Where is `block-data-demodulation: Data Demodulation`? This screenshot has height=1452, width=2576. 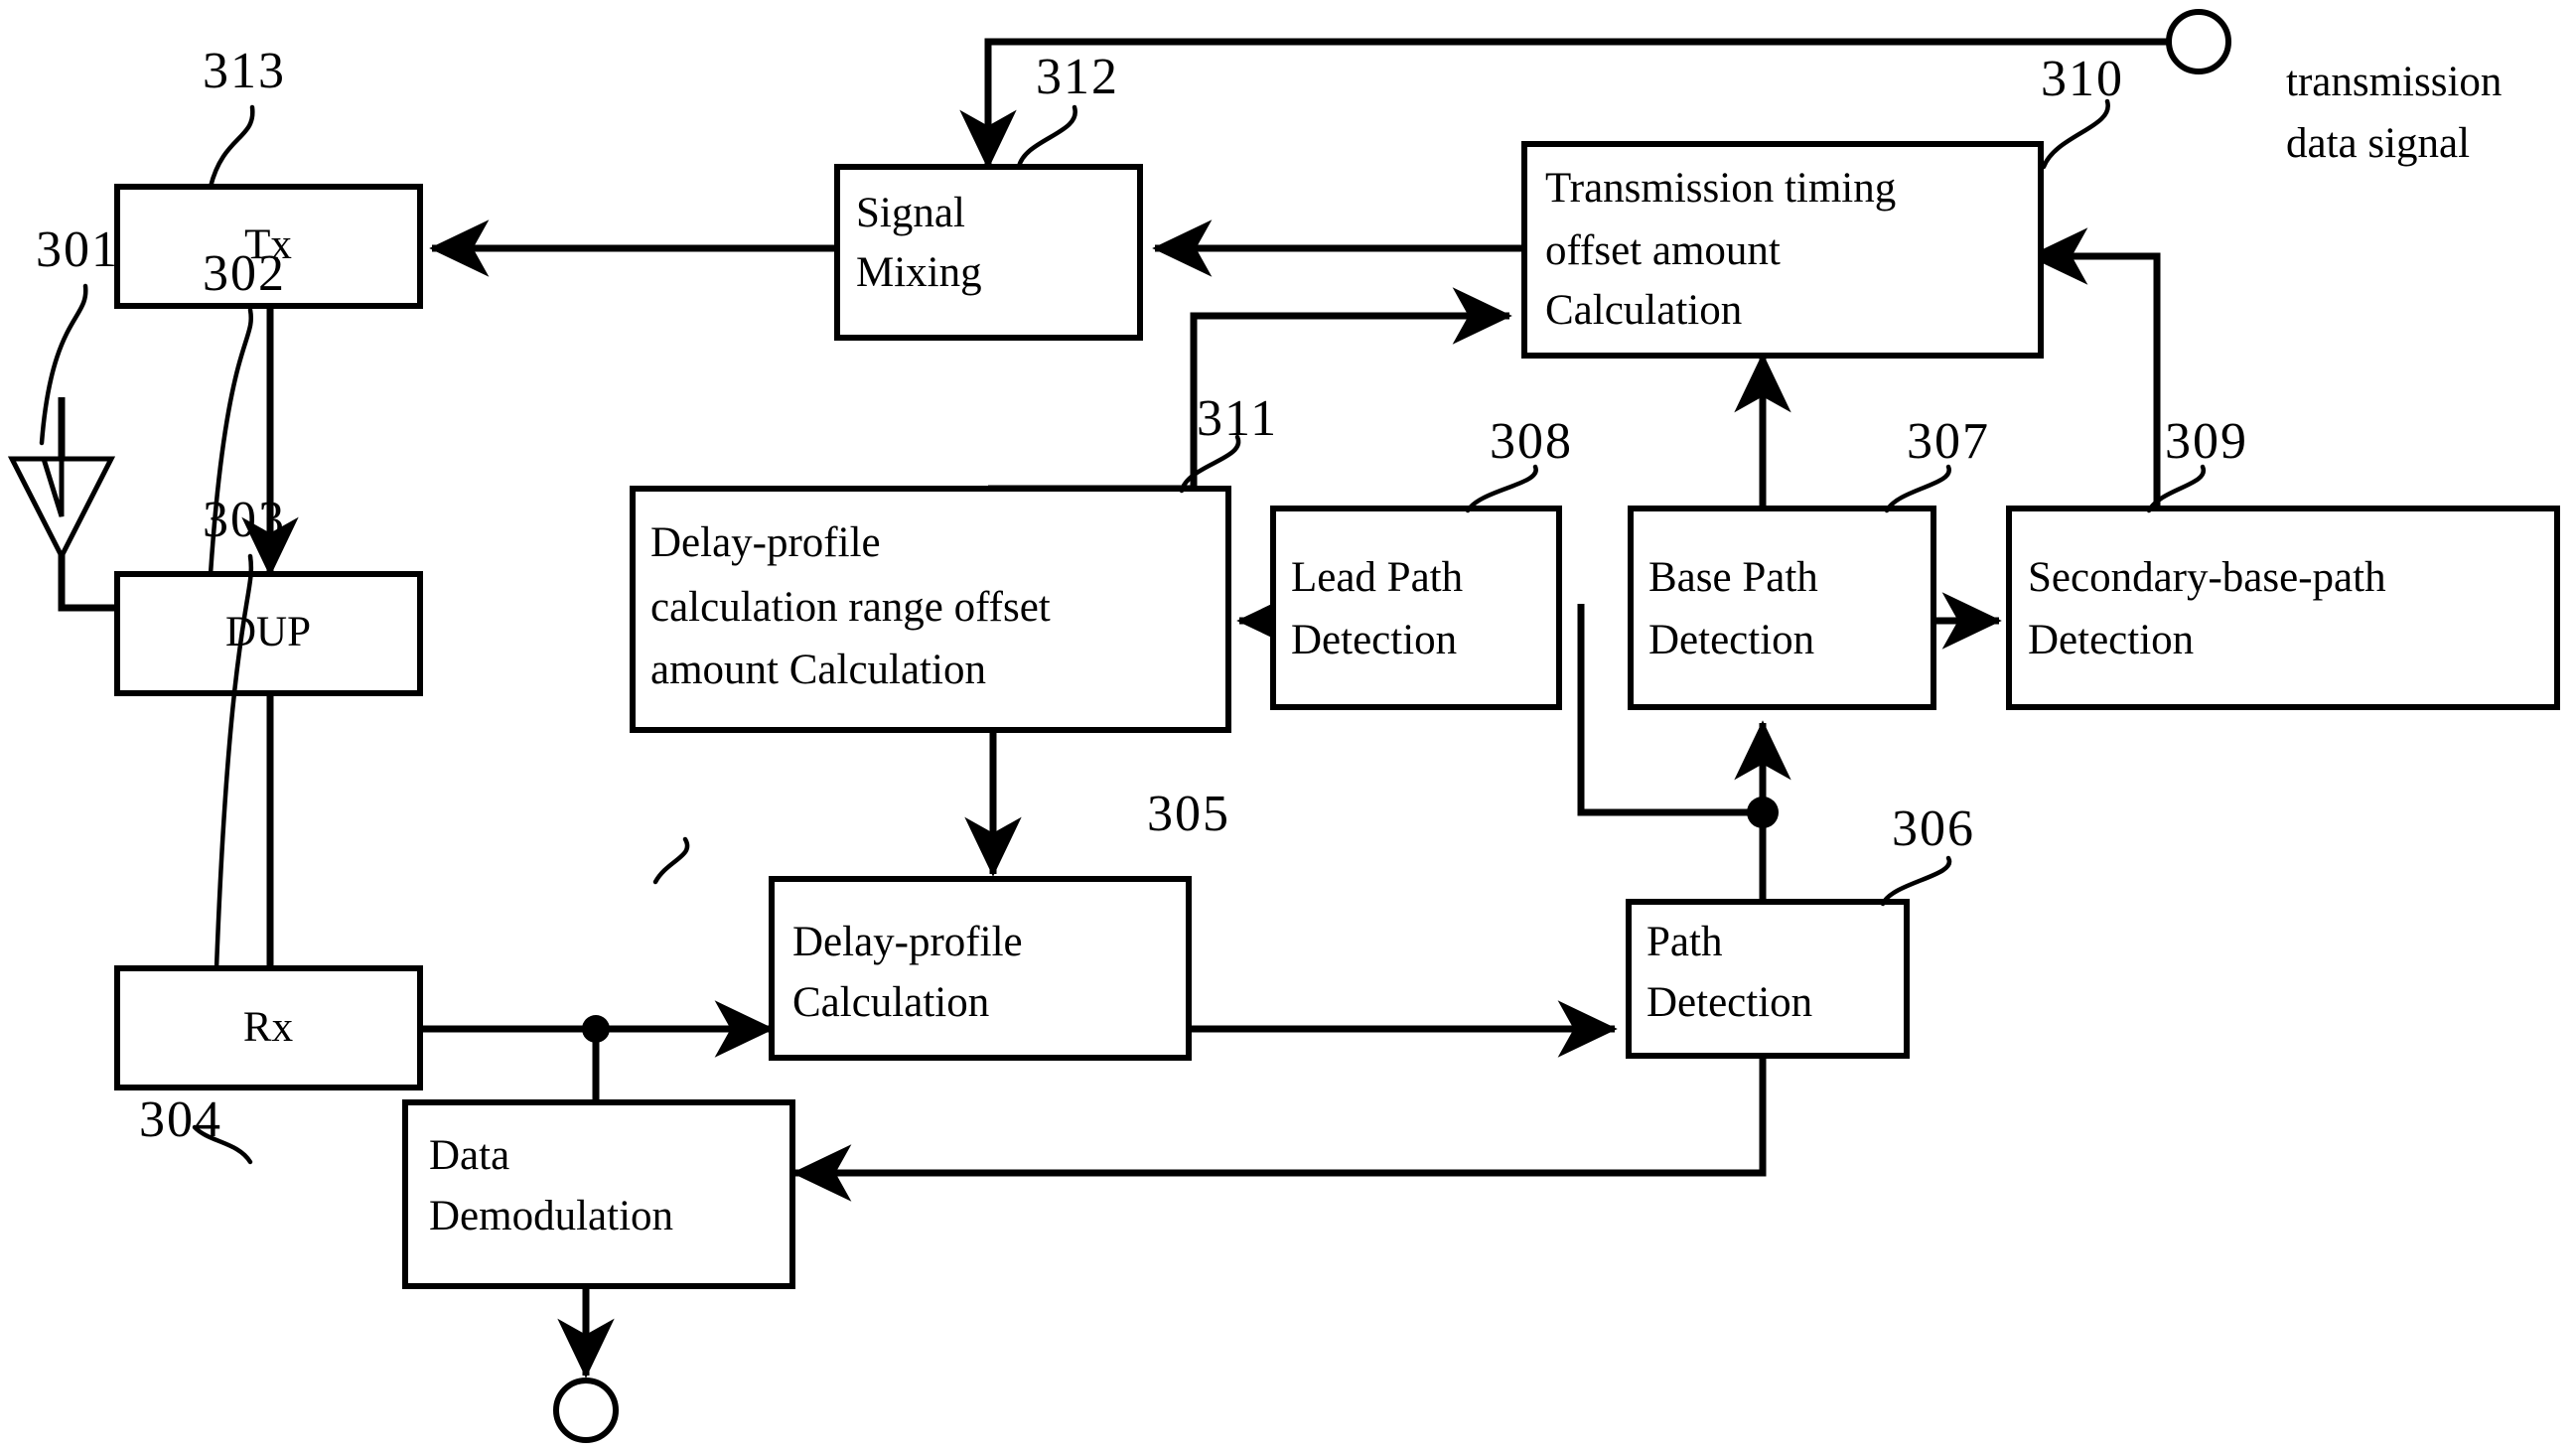
block-data-demodulation: Data Demodulation is located at coordinates (598, 1194).